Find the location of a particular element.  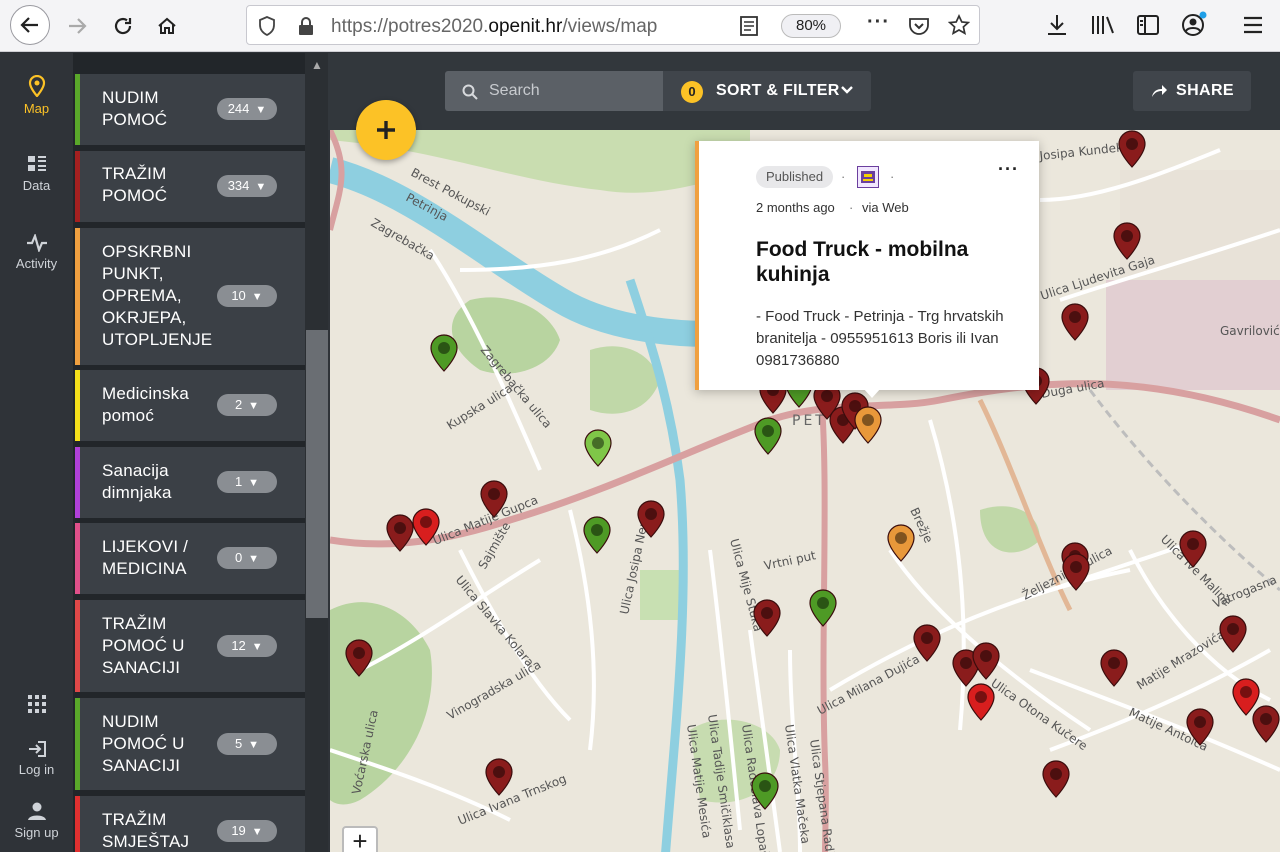

home-button is located at coordinates (167, 26).